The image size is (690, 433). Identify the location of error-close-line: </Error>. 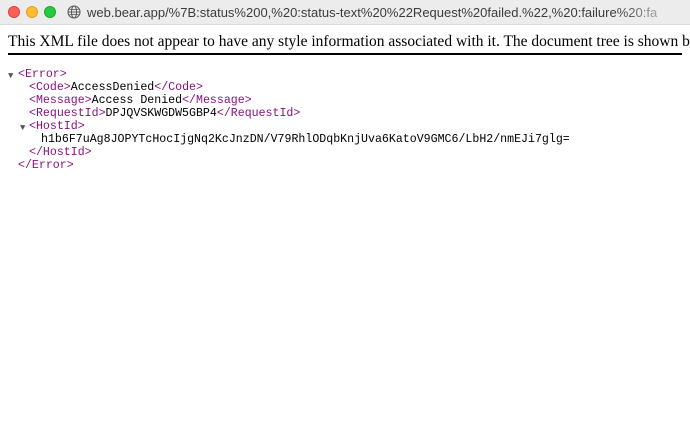
(46, 166).